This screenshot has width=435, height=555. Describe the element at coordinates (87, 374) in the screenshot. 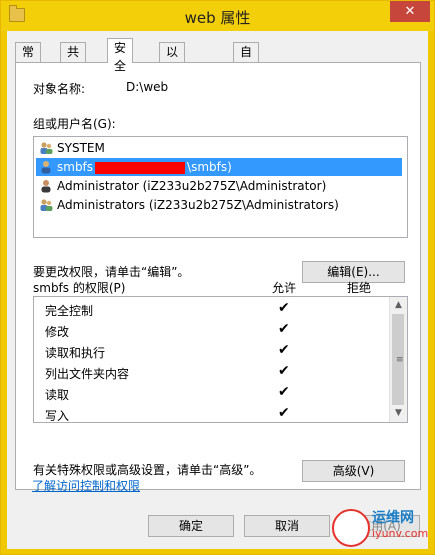

I see `perm-name: 列出文件夹内容` at that location.